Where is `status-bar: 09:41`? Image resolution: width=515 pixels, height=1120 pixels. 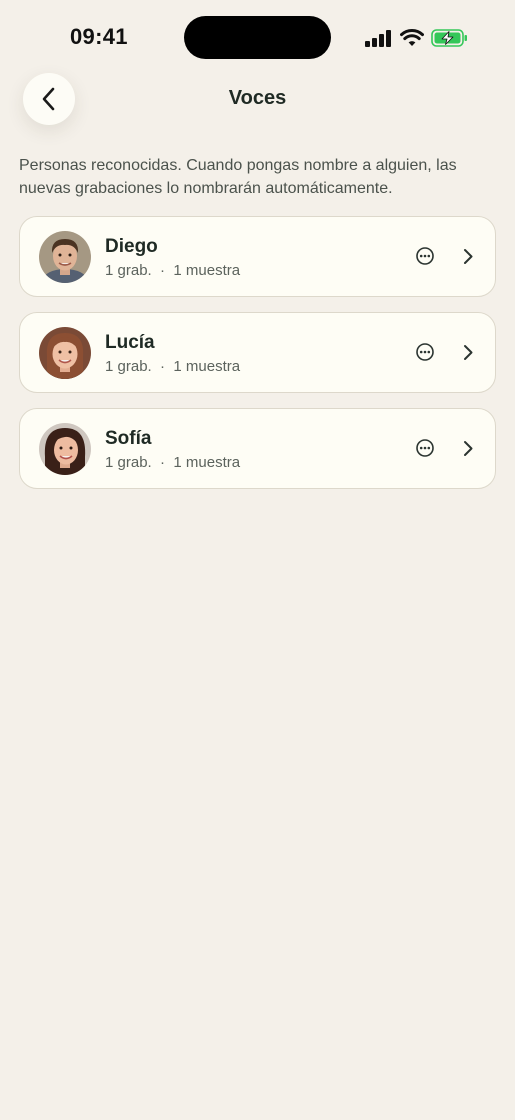
status-bar: 09:41 is located at coordinates (257, 40).